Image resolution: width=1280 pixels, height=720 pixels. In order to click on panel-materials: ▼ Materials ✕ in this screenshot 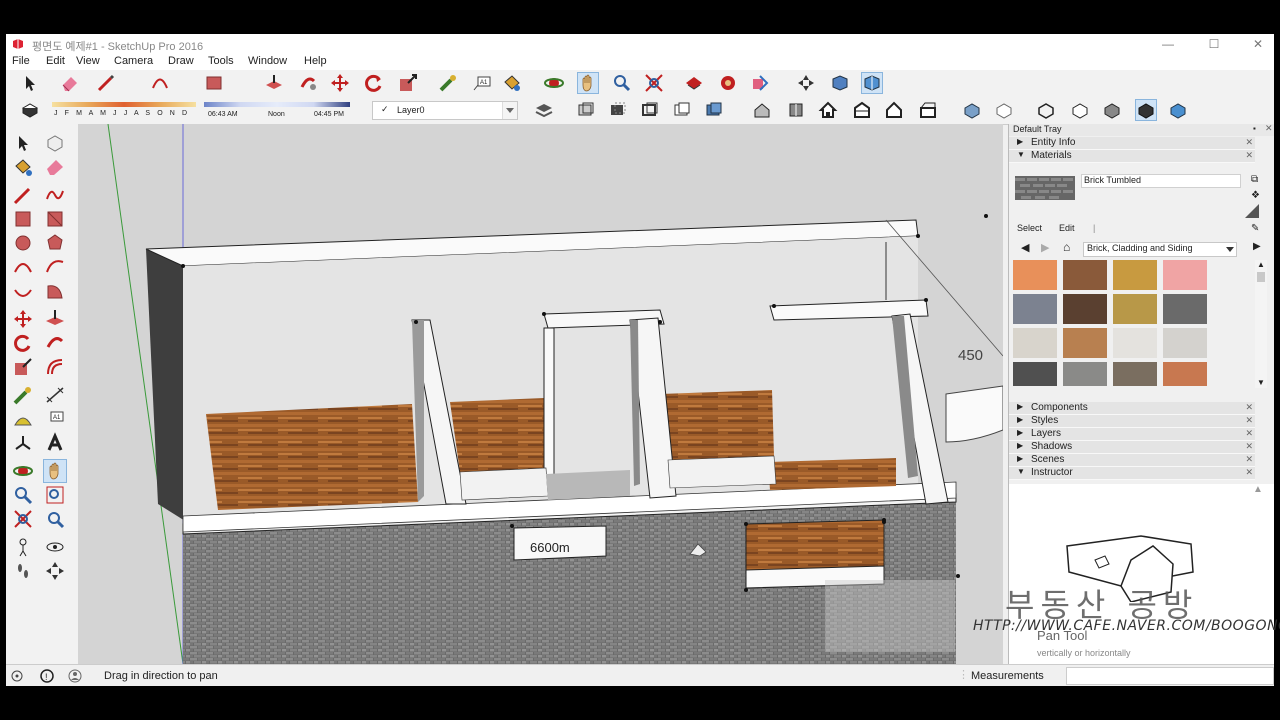, I will do `click(1132, 156)`.